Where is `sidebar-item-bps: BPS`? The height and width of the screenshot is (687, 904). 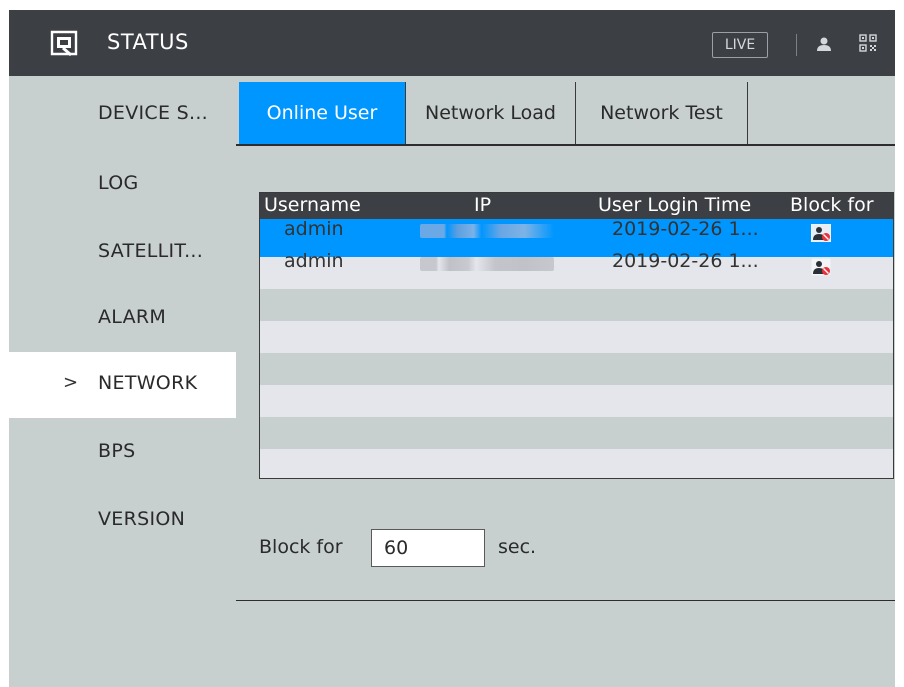 sidebar-item-bps: BPS is located at coordinates (122, 453).